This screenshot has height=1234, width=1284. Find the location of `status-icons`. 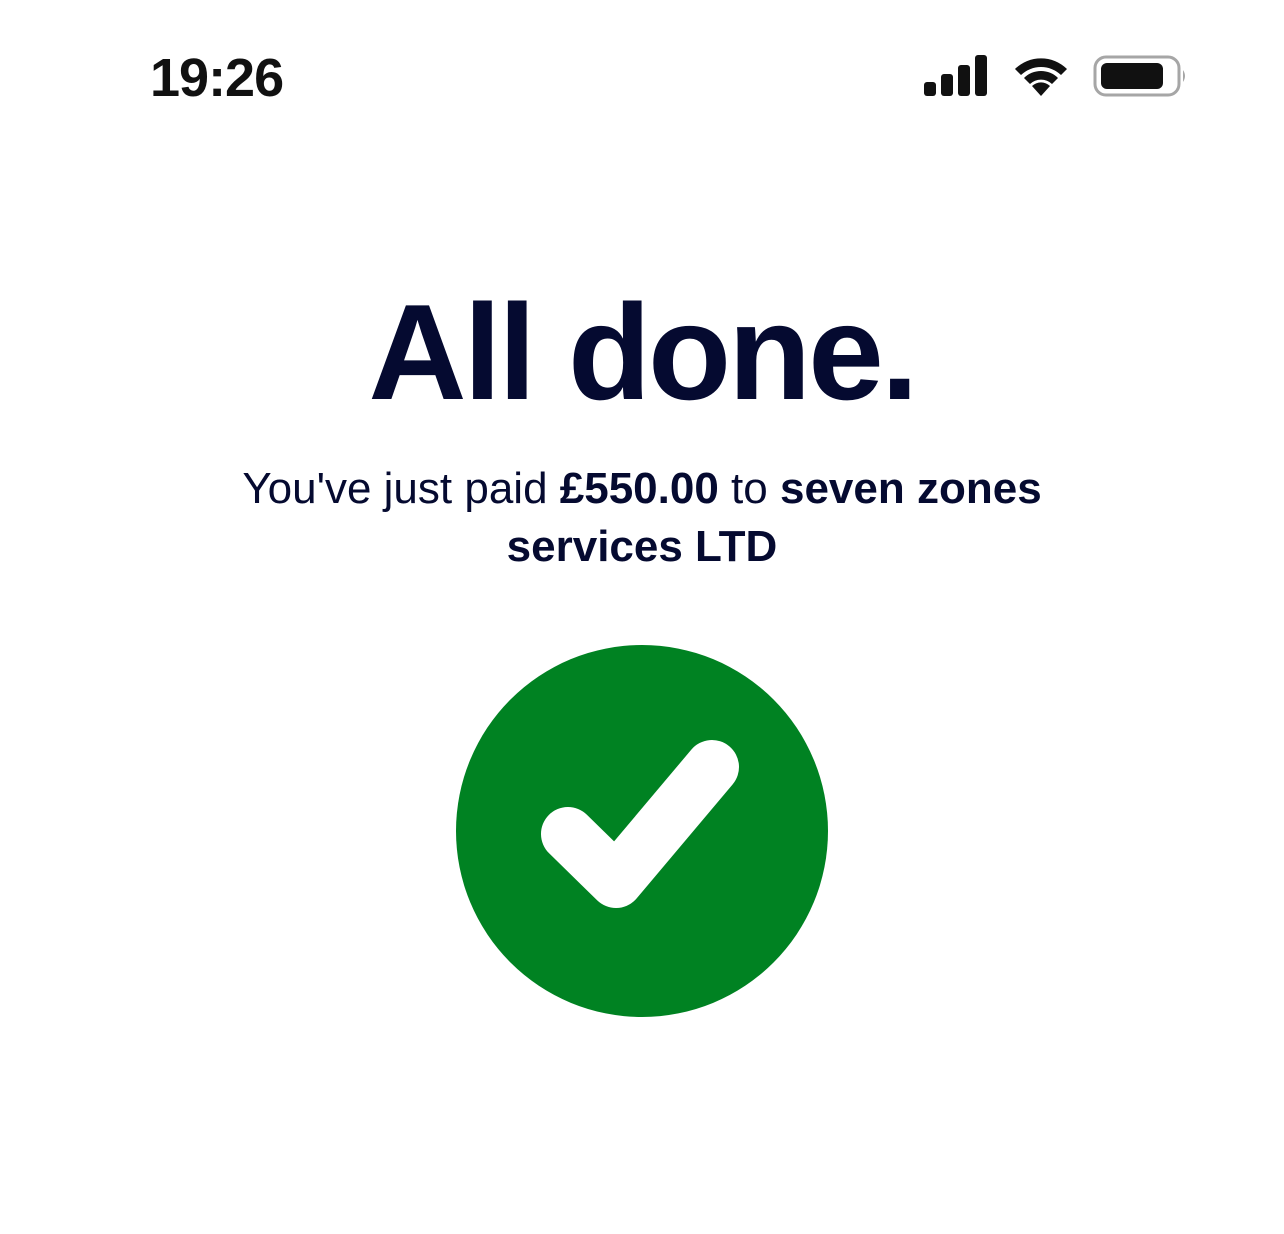

status-icons is located at coordinates (1057, 76).